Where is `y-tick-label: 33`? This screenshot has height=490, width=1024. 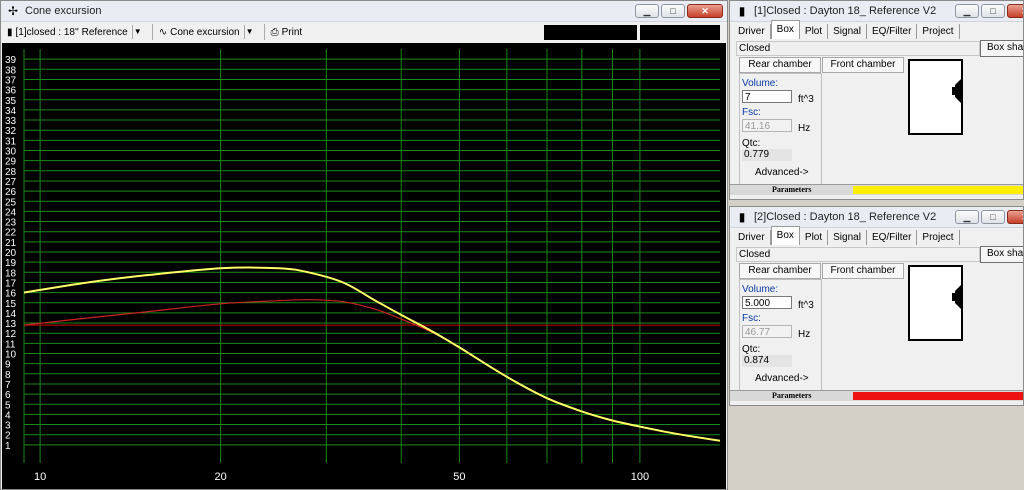
y-tick-label: 33 is located at coordinates (11, 121).